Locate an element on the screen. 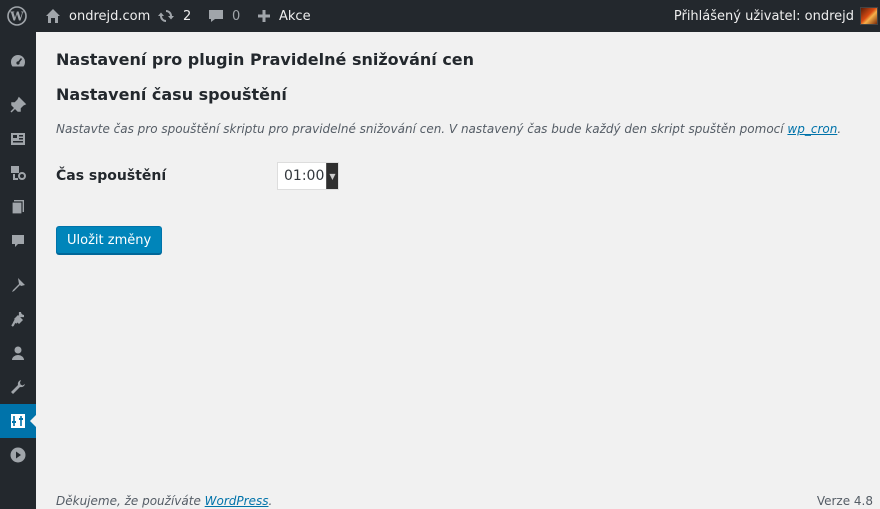 The width and height of the screenshot is (880, 509). tools-icon is located at coordinates (18, 387).